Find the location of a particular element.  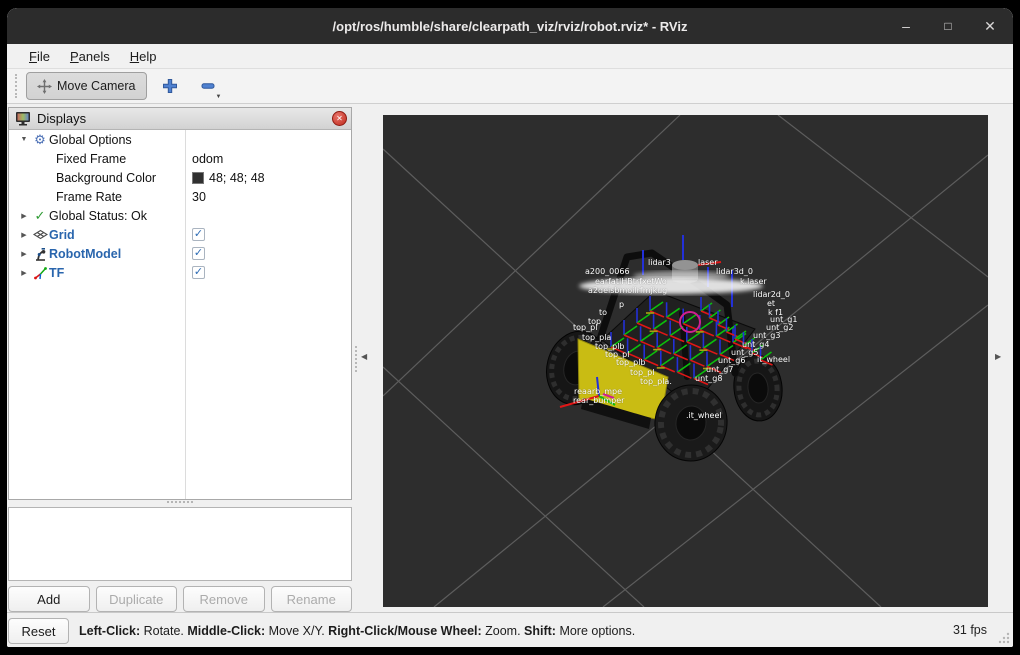

tf-frame-label: unt_g3 is located at coordinates (767, 335).